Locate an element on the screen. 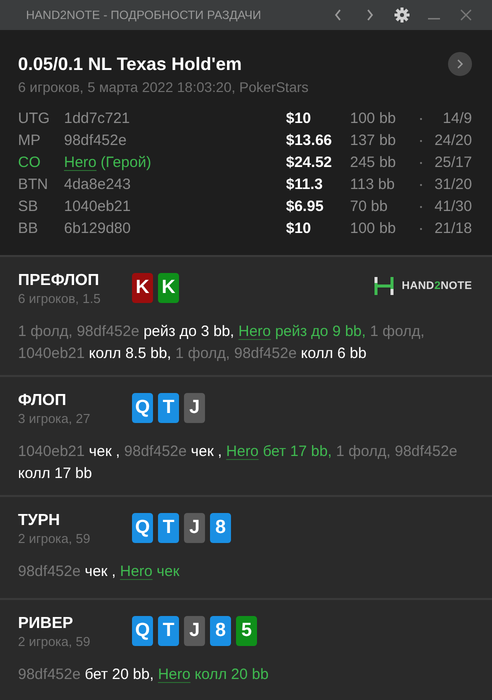 The image size is (492, 700). chevron-left-icon is located at coordinates (338, 15).